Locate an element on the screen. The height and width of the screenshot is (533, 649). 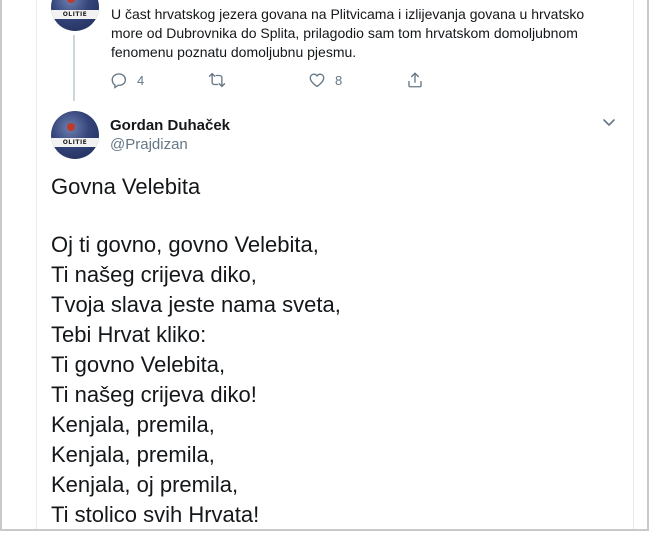
tweet-line: Tvoja slava jeste nama sveta, is located at coordinates (196, 304).